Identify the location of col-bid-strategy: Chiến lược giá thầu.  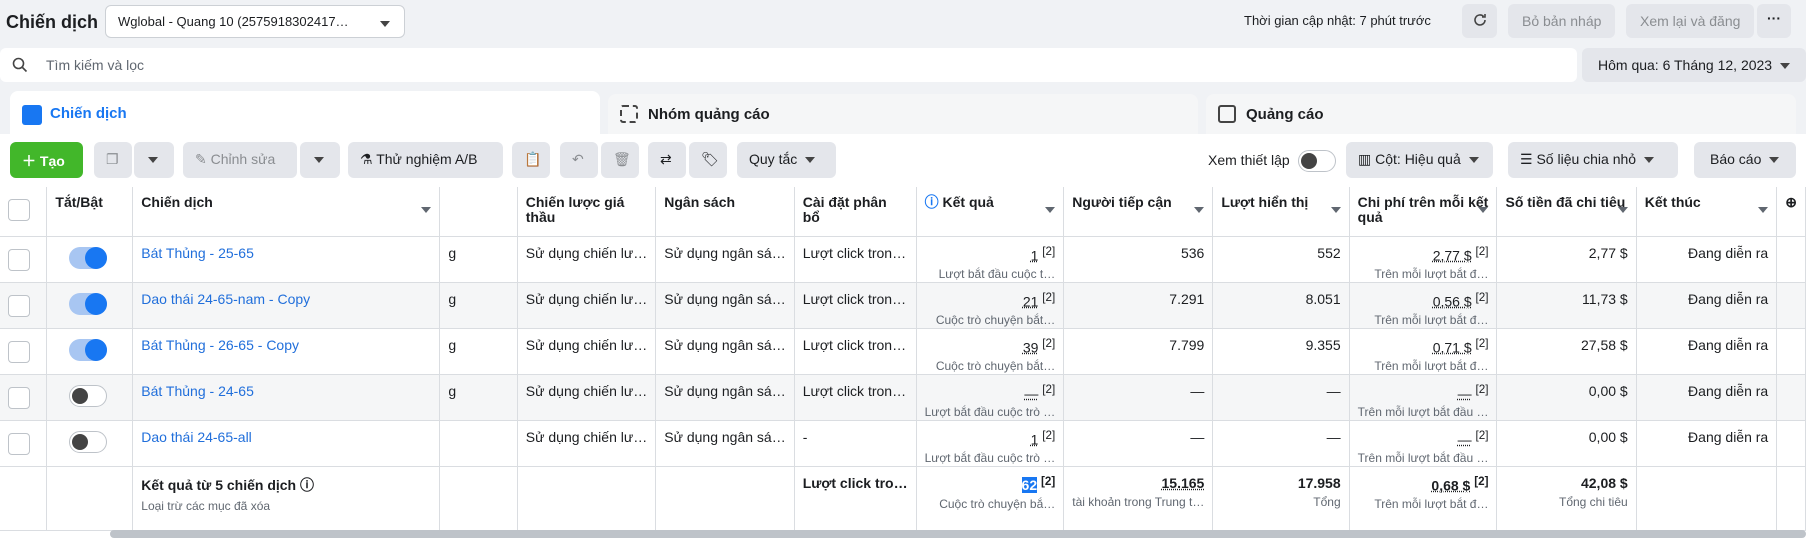
(587, 212).